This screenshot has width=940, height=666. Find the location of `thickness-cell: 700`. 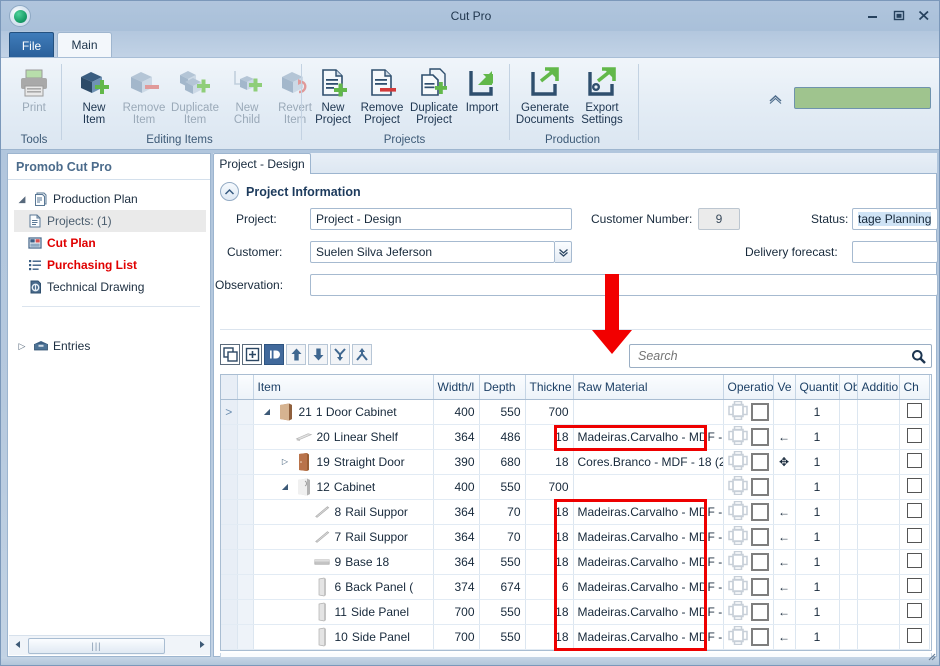

thickness-cell: 700 is located at coordinates (549, 487).